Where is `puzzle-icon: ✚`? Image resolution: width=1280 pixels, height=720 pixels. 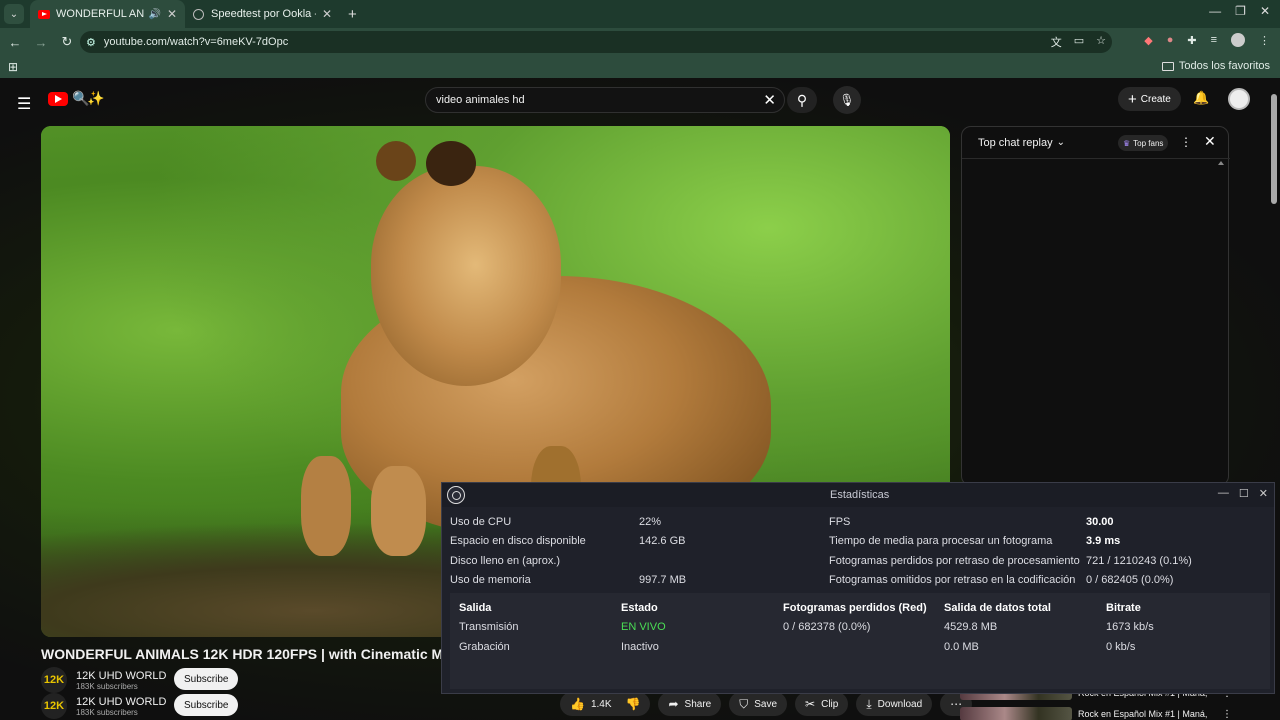
puzzle-icon: ✚ is located at coordinates (1191, 40).